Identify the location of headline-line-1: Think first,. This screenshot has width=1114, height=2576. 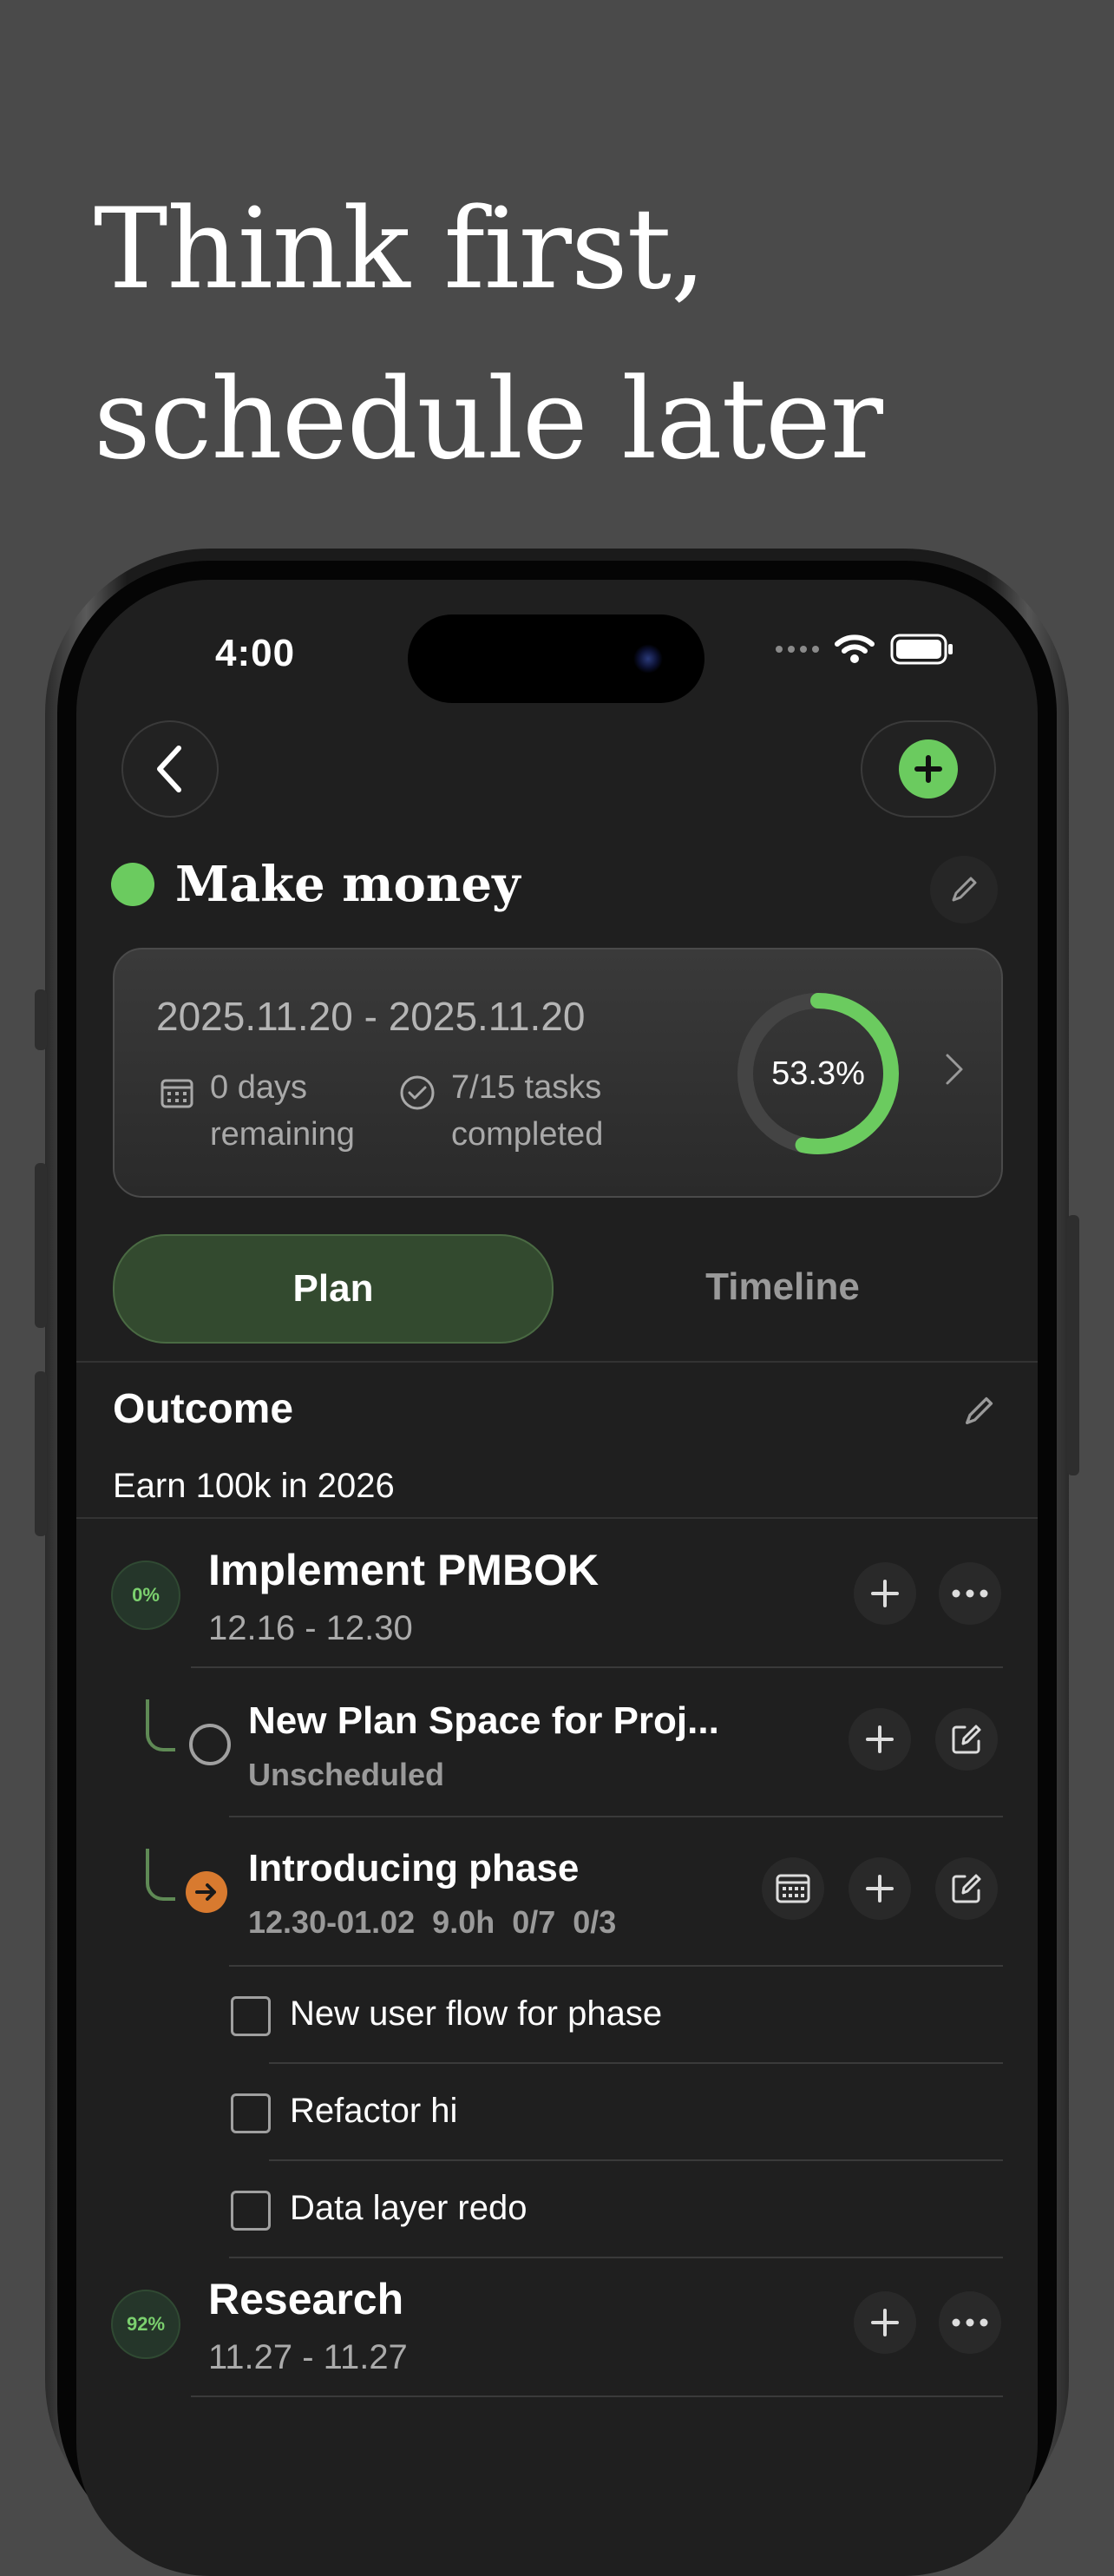
(400, 249).